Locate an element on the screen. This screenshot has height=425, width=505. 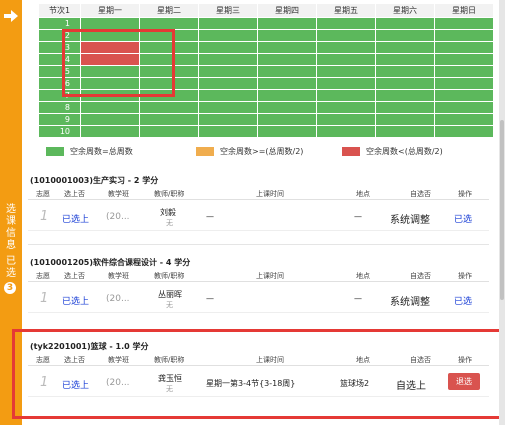
divider is located at coordinates (258, 244).